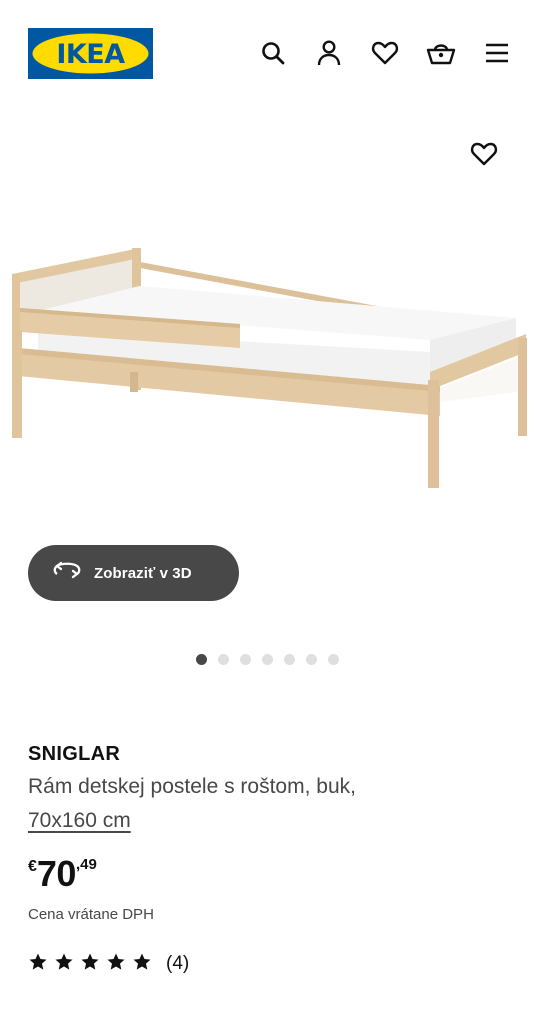 The image size is (540, 1011). I want to click on heart-icon, so click(385, 53).